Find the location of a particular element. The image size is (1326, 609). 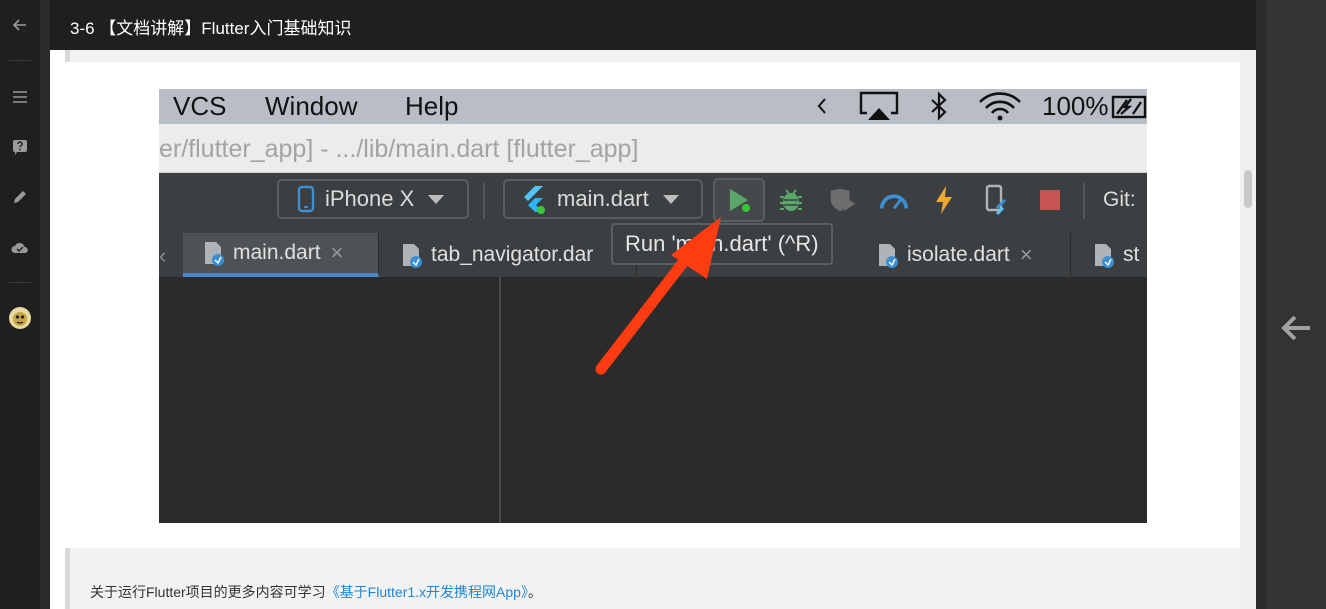

cloud-icon is located at coordinates (20, 247).